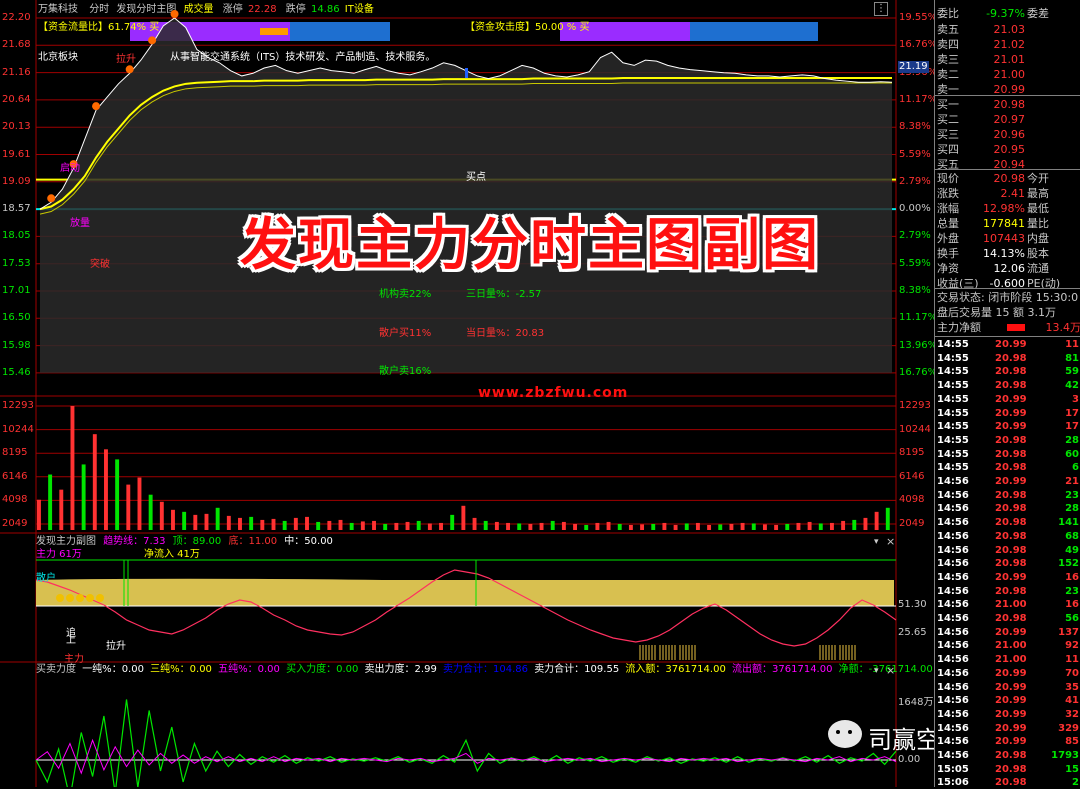 The height and width of the screenshot is (789, 1080). What do you see at coordinates (100, 264) in the screenshot?
I see `breakout-marker: 突破` at bounding box center [100, 264].